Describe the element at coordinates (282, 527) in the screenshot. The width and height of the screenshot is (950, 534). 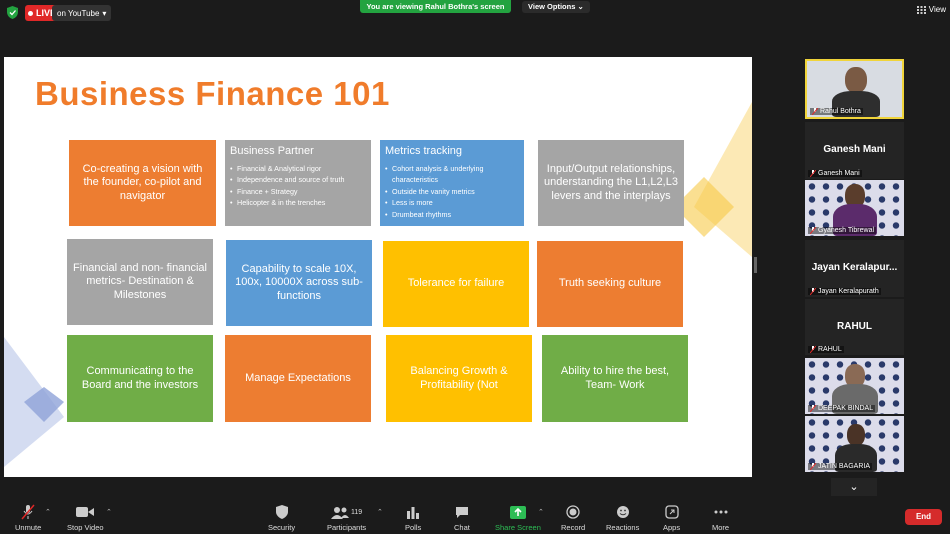
I see `security-label: Security` at that location.